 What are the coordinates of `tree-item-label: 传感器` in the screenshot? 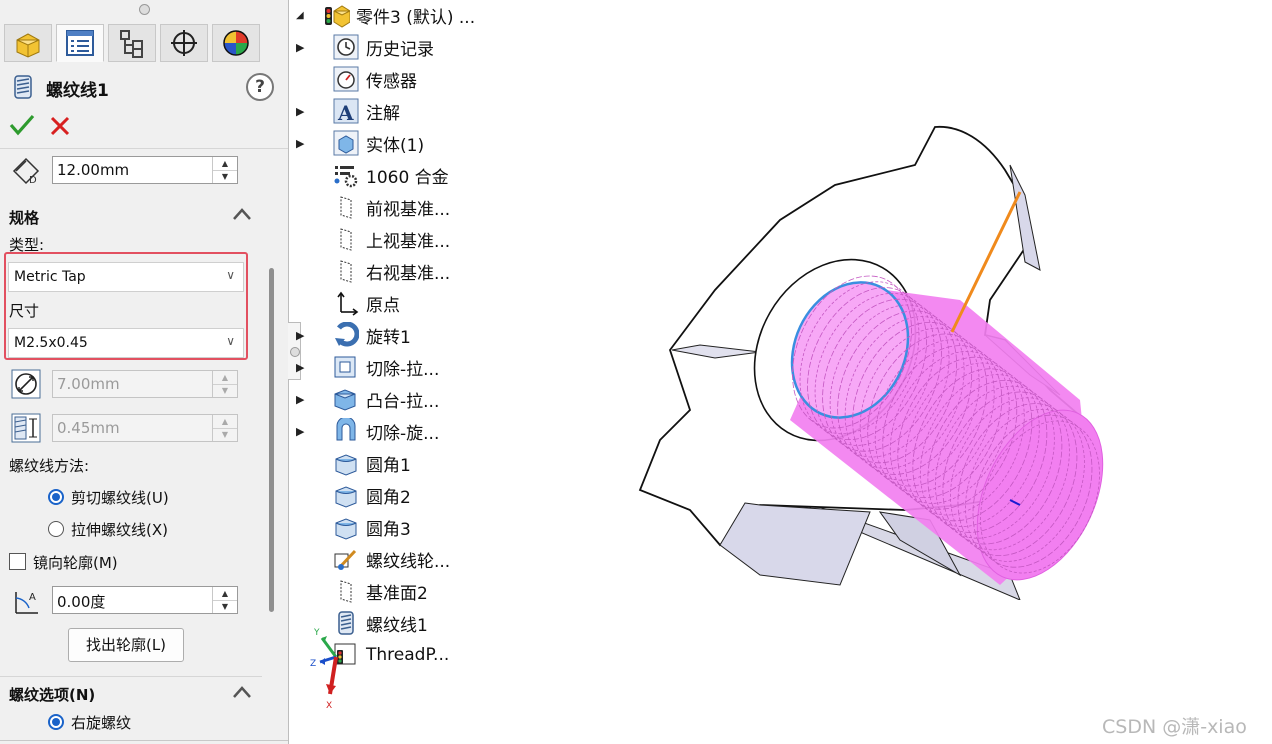 It's located at (391, 81).